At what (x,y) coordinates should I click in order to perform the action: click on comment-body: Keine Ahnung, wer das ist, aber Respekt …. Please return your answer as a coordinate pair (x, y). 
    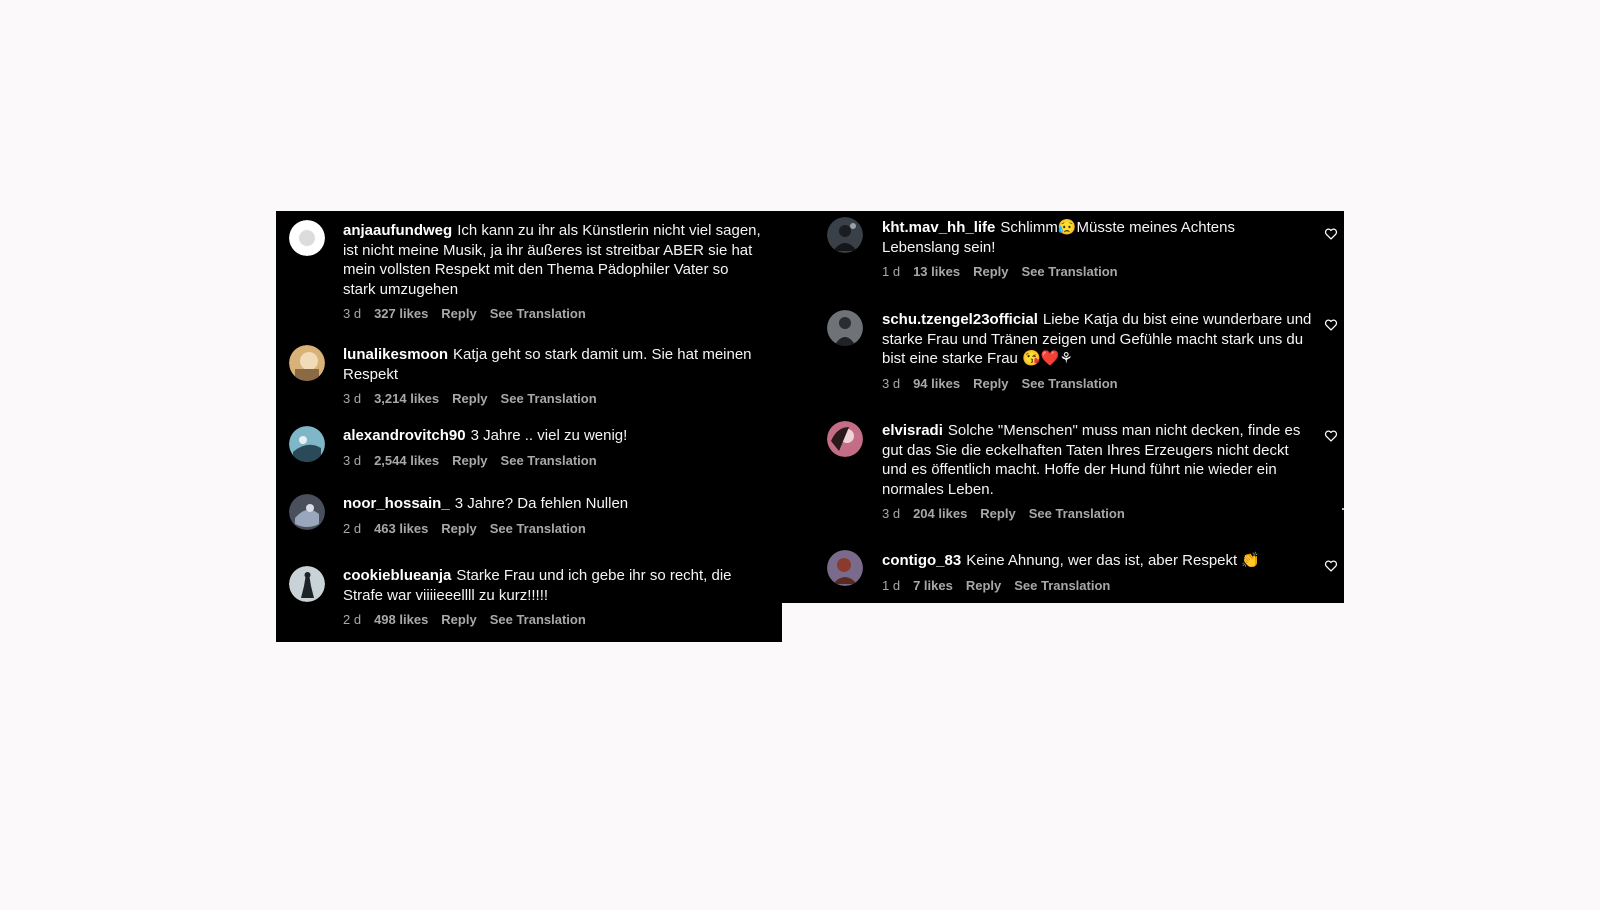
    Looking at the image, I should click on (1113, 560).